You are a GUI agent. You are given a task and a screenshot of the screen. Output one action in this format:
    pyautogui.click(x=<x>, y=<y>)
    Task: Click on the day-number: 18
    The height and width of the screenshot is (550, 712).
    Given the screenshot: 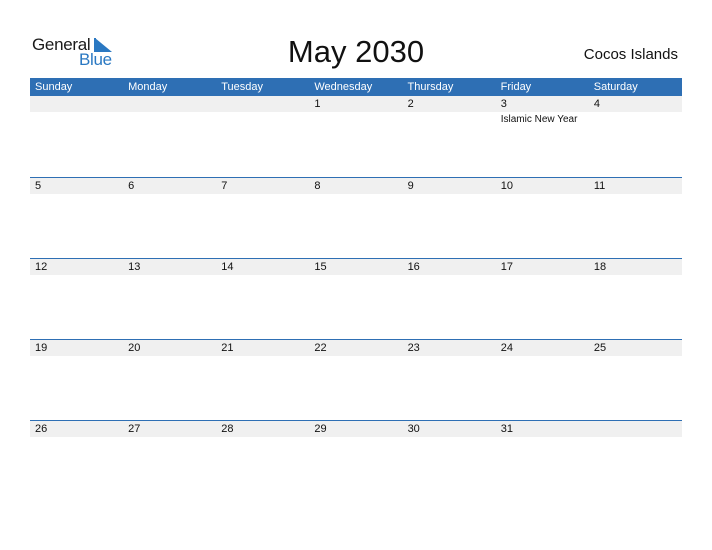 What is the action you would take?
    pyautogui.click(x=600, y=267)
    